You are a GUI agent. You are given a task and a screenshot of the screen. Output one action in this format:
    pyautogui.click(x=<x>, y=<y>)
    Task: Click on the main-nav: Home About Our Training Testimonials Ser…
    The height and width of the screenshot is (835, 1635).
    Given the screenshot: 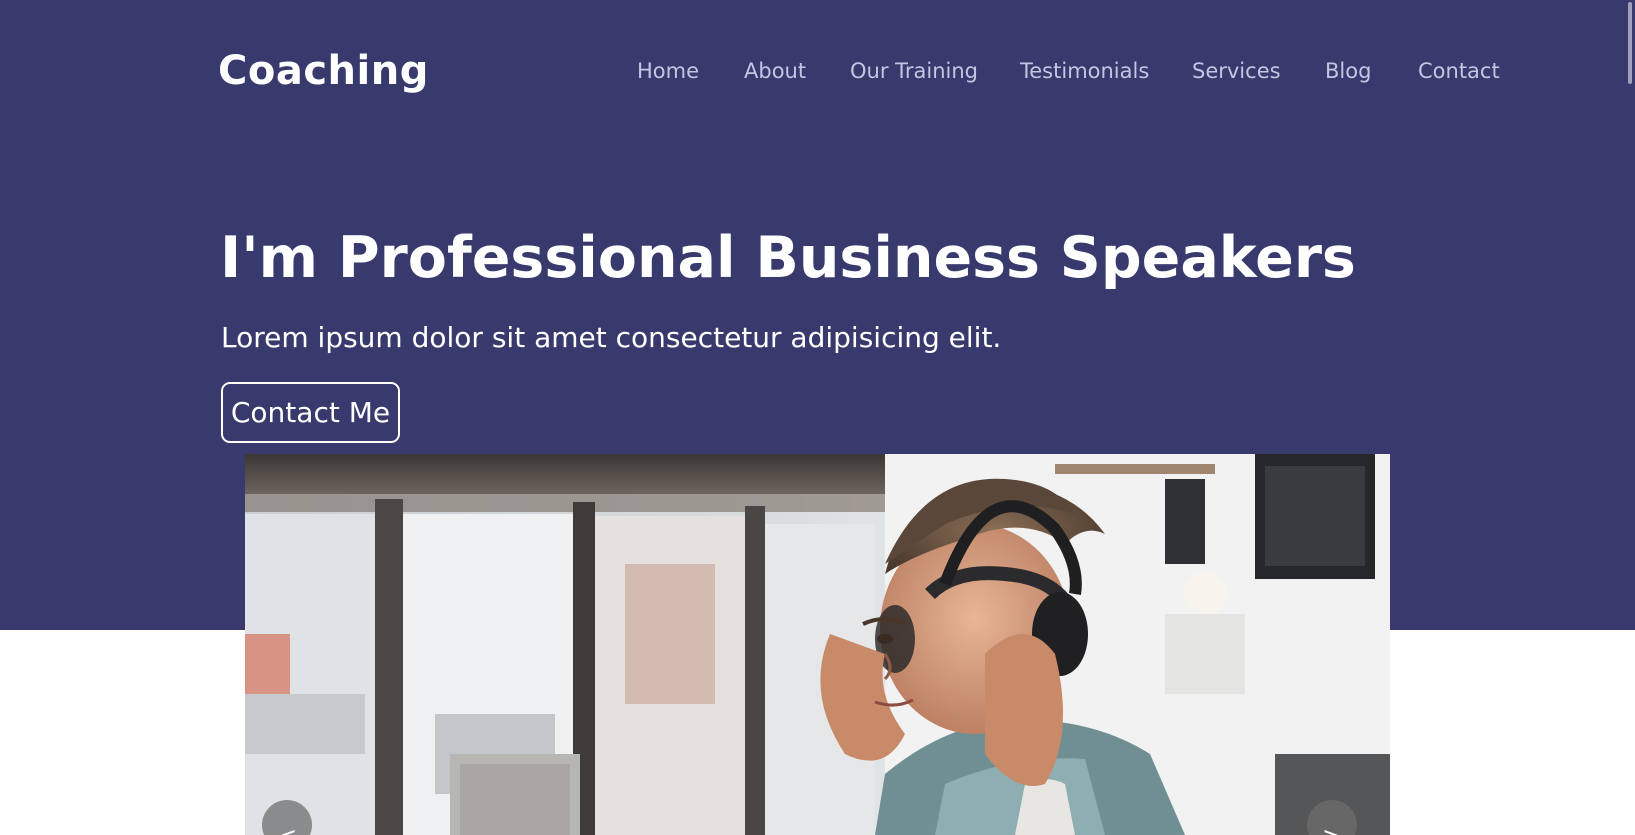 What is the action you would take?
    pyautogui.click(x=817, y=71)
    